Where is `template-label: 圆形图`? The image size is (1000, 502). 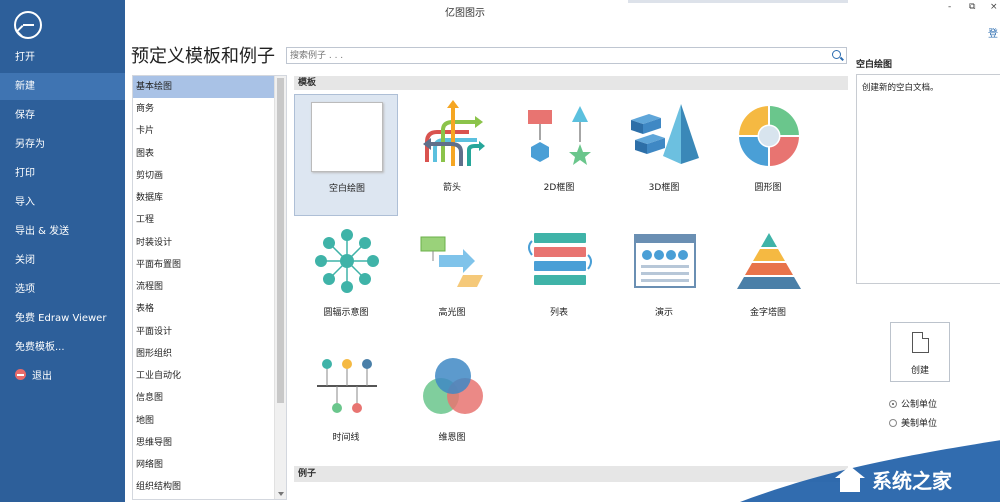
template-label: 圆形图 is located at coordinates (768, 188).